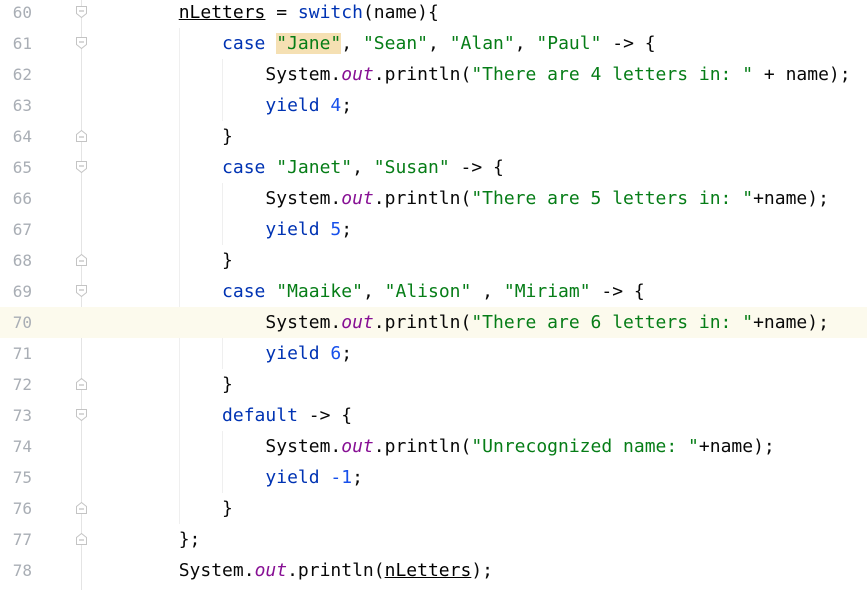  Describe the element at coordinates (292, 570) in the screenshot. I see `code-text: System.out.println(nLetters);` at that location.